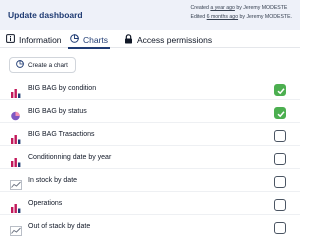 Image resolution: width=320 pixels, height=243 pixels. I want to click on lock-icon, so click(128, 39).